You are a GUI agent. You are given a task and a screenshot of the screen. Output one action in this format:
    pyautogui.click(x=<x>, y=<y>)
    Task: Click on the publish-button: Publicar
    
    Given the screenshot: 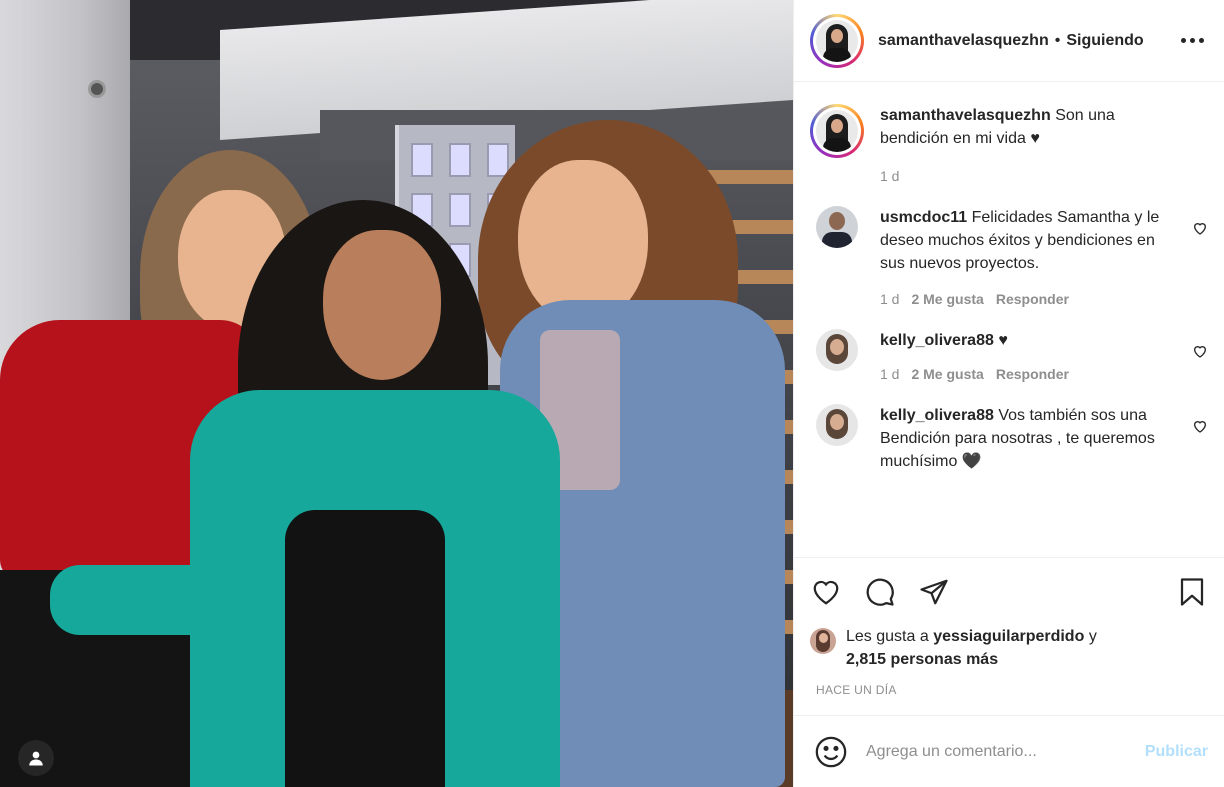 What is the action you would take?
    pyautogui.click(x=1176, y=752)
    